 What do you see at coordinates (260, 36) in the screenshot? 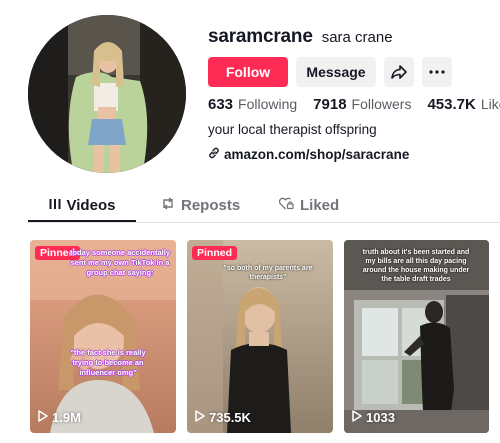
I see `username: saramcrane` at bounding box center [260, 36].